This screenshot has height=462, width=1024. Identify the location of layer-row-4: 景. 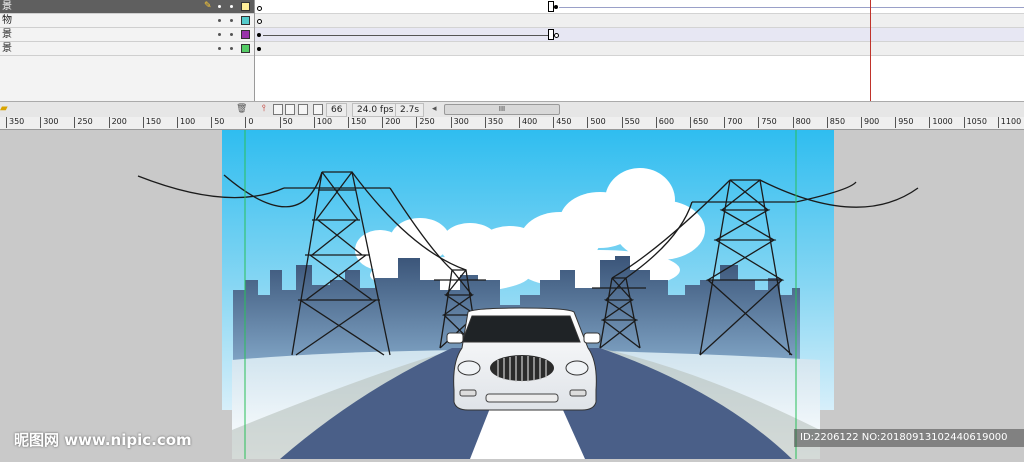
(127, 49).